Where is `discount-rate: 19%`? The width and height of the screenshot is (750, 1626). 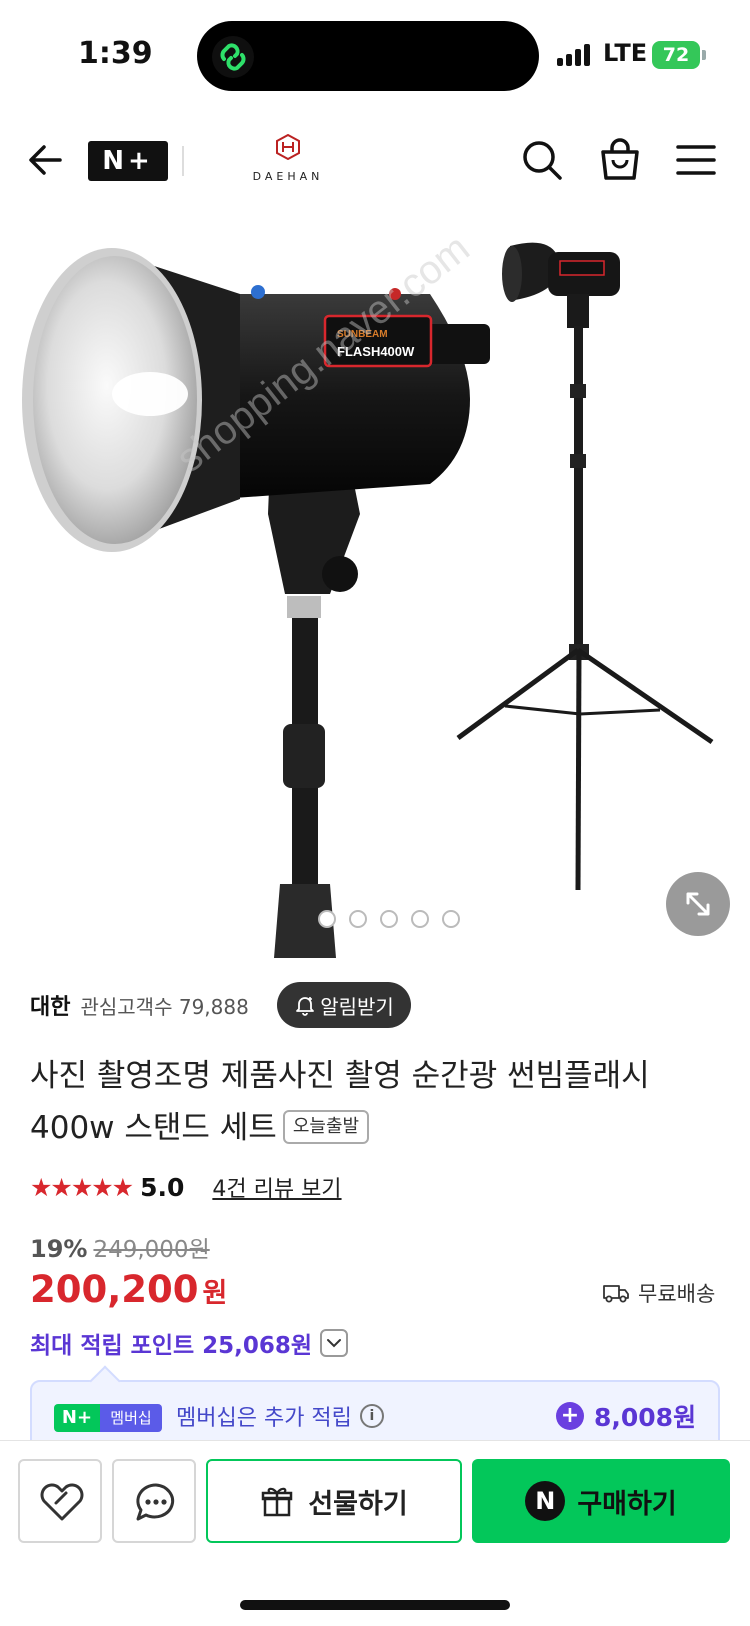
discount-rate: 19% is located at coordinates (59, 1249).